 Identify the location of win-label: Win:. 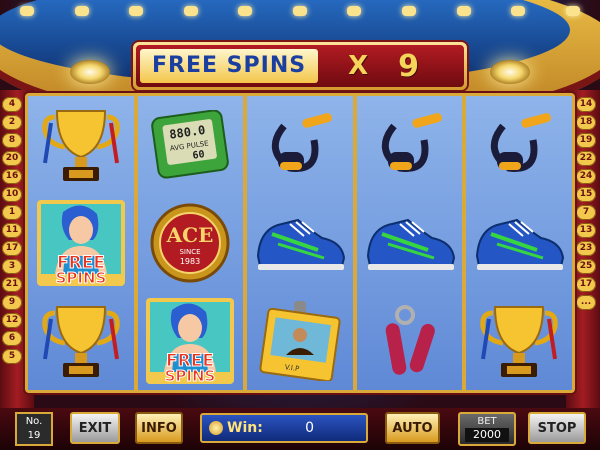
(245, 428).